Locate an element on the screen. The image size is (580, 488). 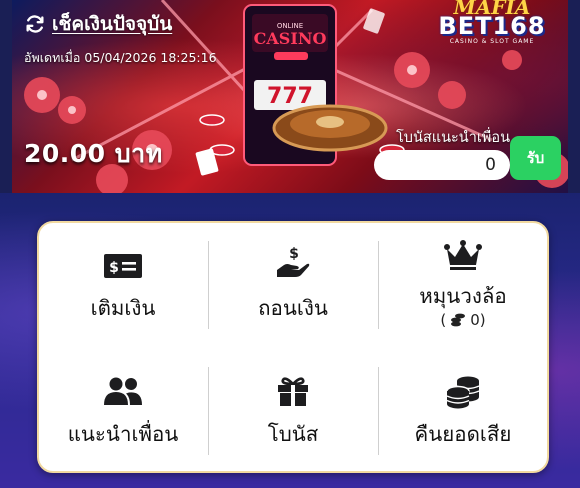
check-balance-title: เช็คเงินปัจจุบัน is located at coordinates (112, 24).